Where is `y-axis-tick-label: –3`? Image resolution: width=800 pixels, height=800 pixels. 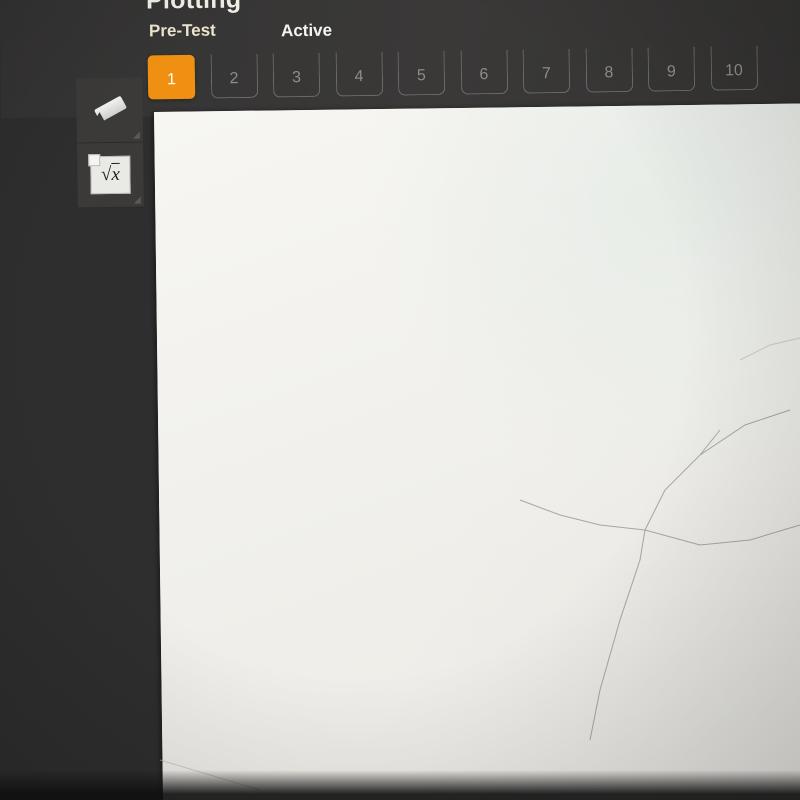
y-axis-tick-label: –3 is located at coordinates (322, 458).